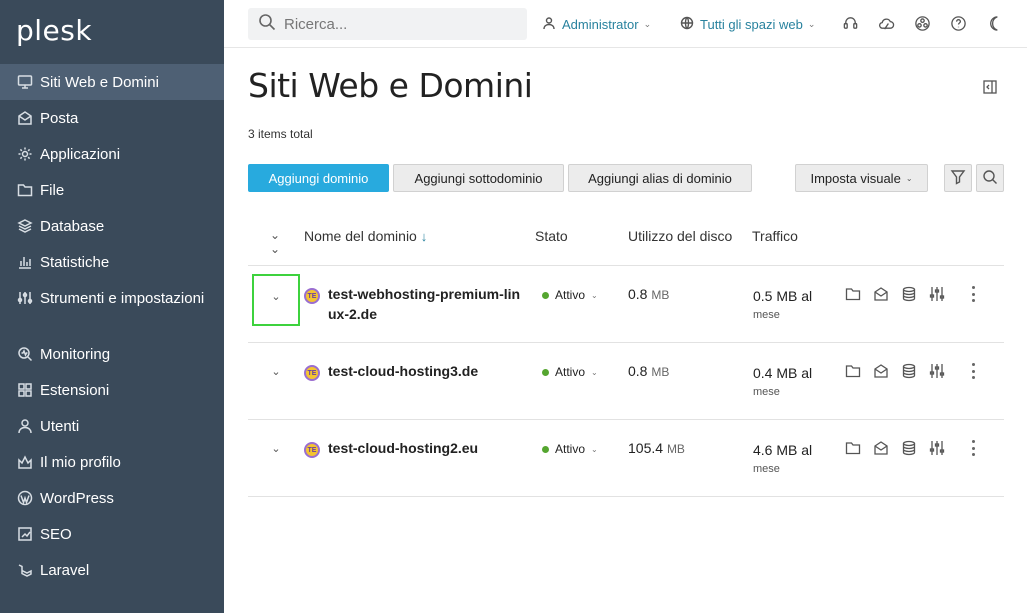 The width and height of the screenshot is (1027, 613). Describe the element at coordinates (25, 534) in the screenshot. I see `seo-icon` at that location.